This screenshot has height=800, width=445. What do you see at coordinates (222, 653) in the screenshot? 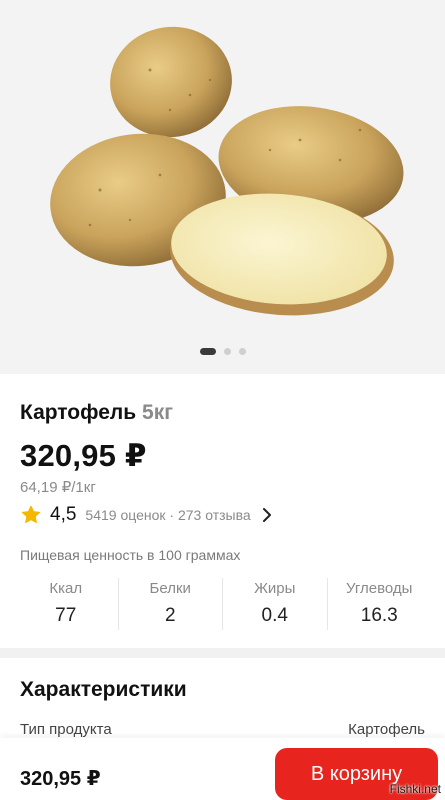
I see `section-divider` at bounding box center [222, 653].